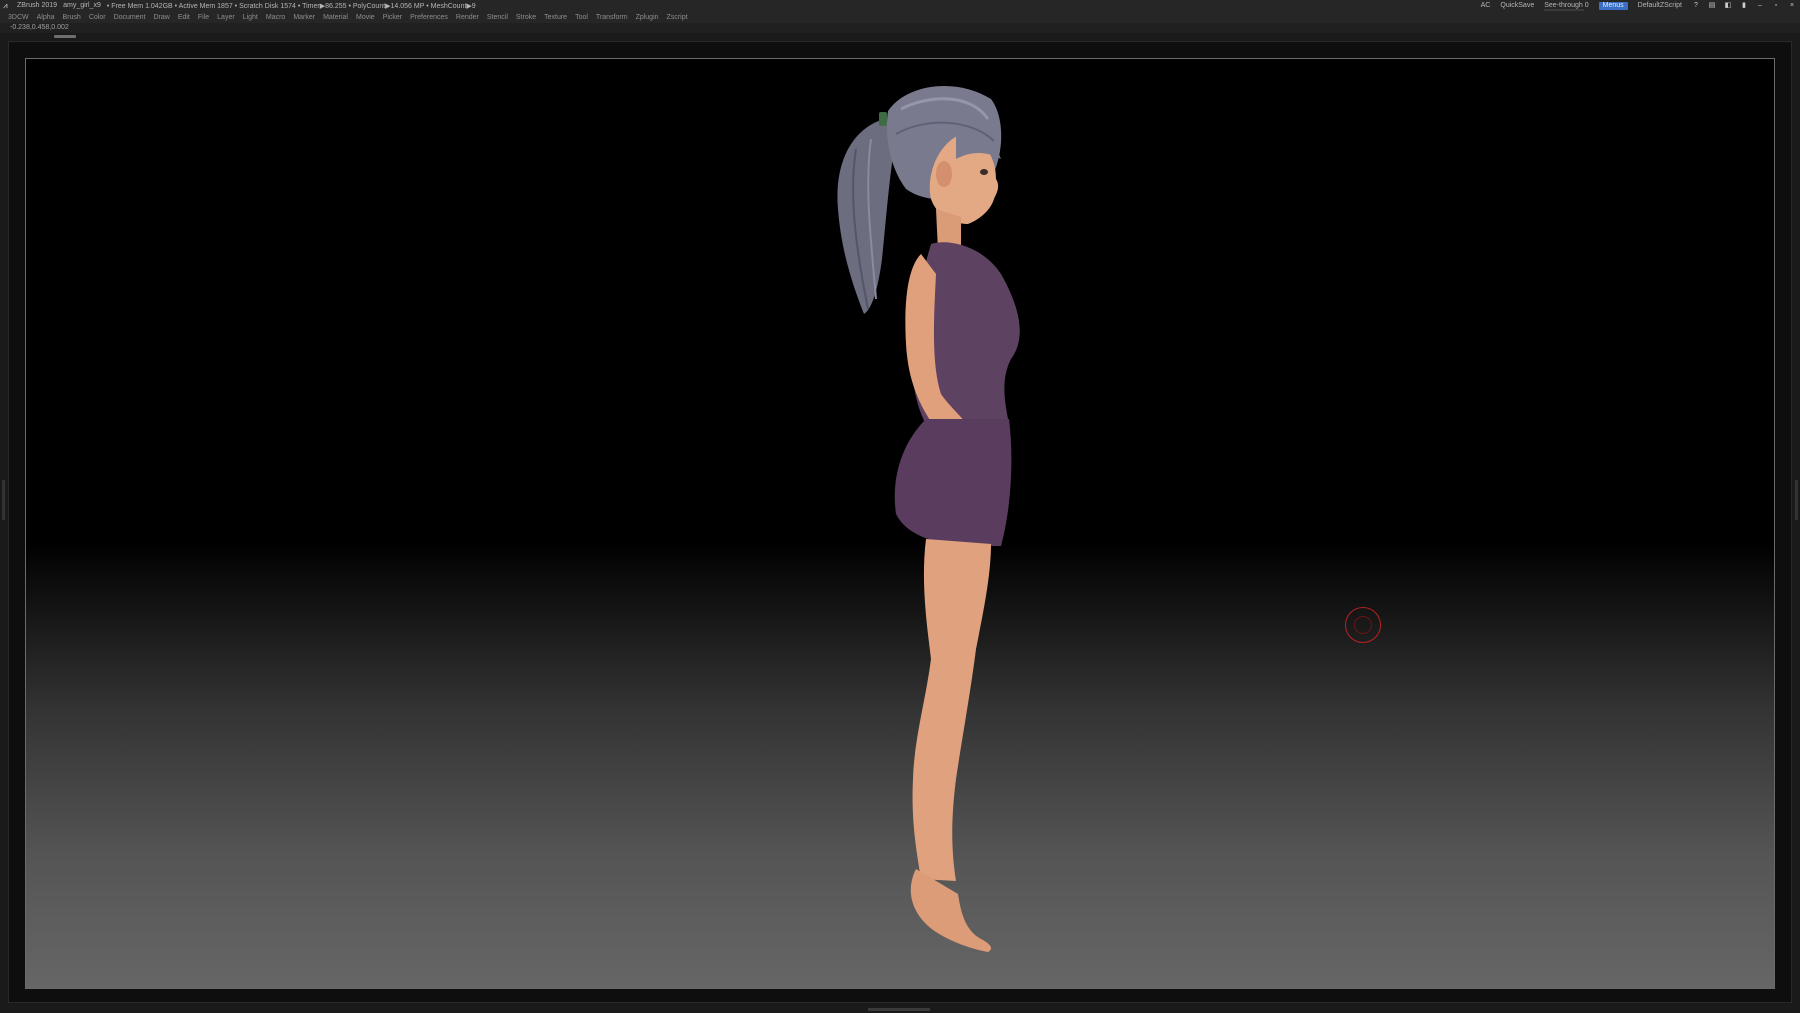 The height and width of the screenshot is (1013, 1800). What do you see at coordinates (72, 17) in the screenshot?
I see `menu-brush: Brush` at bounding box center [72, 17].